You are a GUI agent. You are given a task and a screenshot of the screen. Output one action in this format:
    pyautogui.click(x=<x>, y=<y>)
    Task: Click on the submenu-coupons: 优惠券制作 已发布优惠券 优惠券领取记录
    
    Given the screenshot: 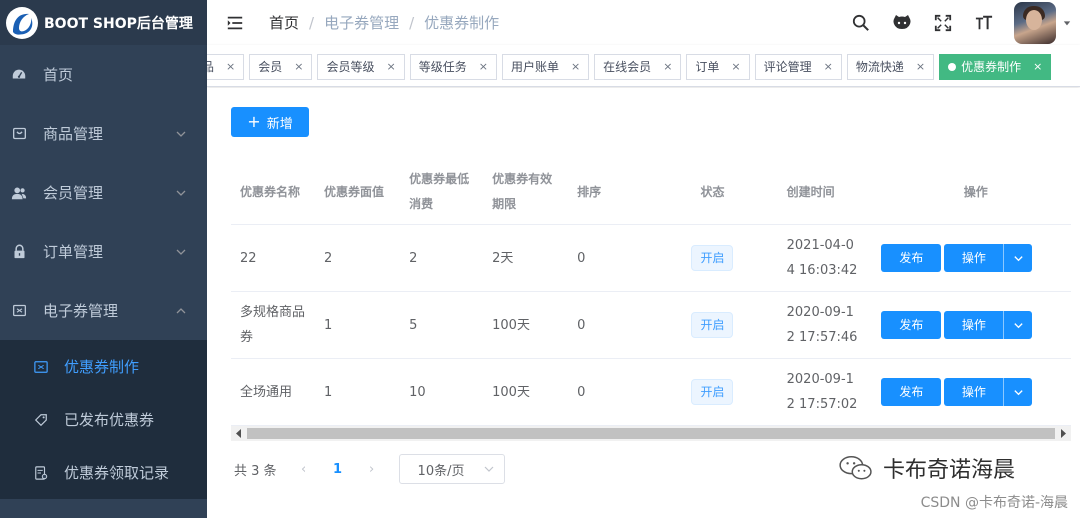 What is the action you would take?
    pyautogui.click(x=103, y=419)
    